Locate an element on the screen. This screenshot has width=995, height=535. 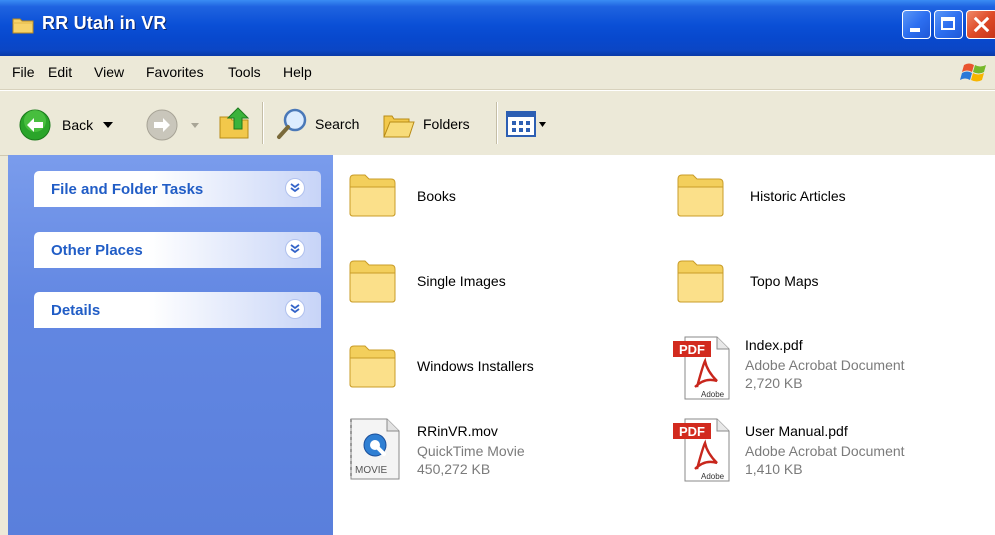
forward-button is located at coordinates (172, 125).